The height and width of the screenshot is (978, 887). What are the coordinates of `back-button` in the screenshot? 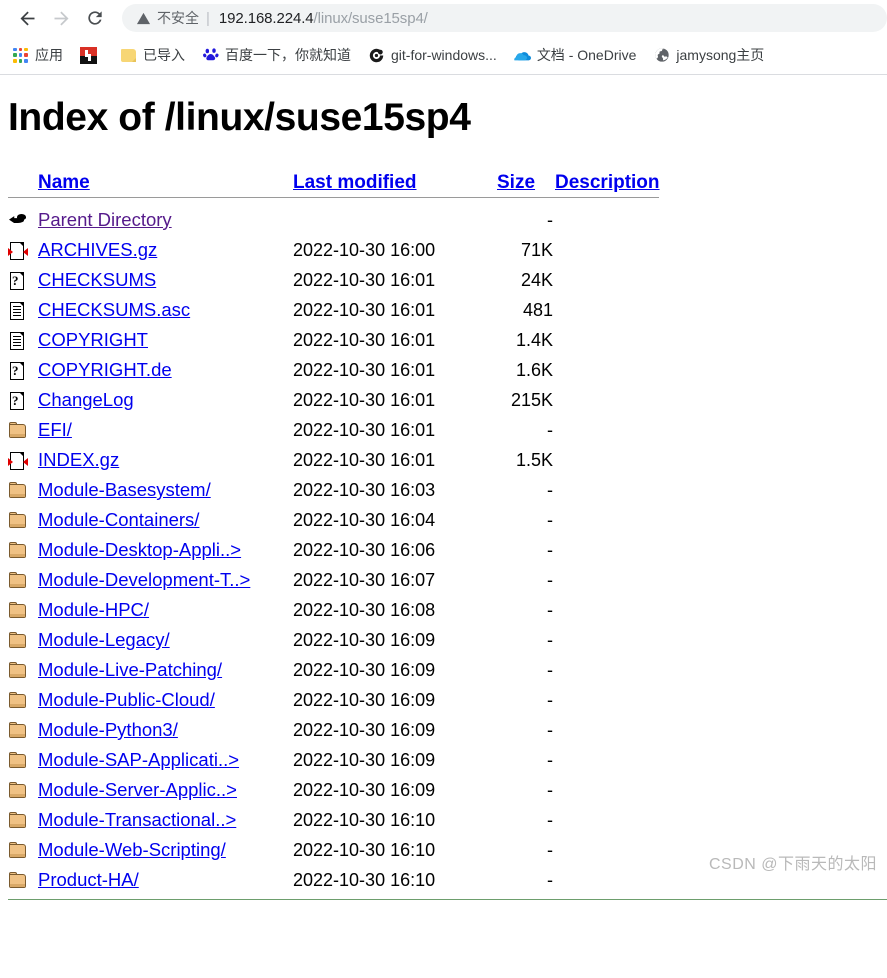 It's located at (27, 18).